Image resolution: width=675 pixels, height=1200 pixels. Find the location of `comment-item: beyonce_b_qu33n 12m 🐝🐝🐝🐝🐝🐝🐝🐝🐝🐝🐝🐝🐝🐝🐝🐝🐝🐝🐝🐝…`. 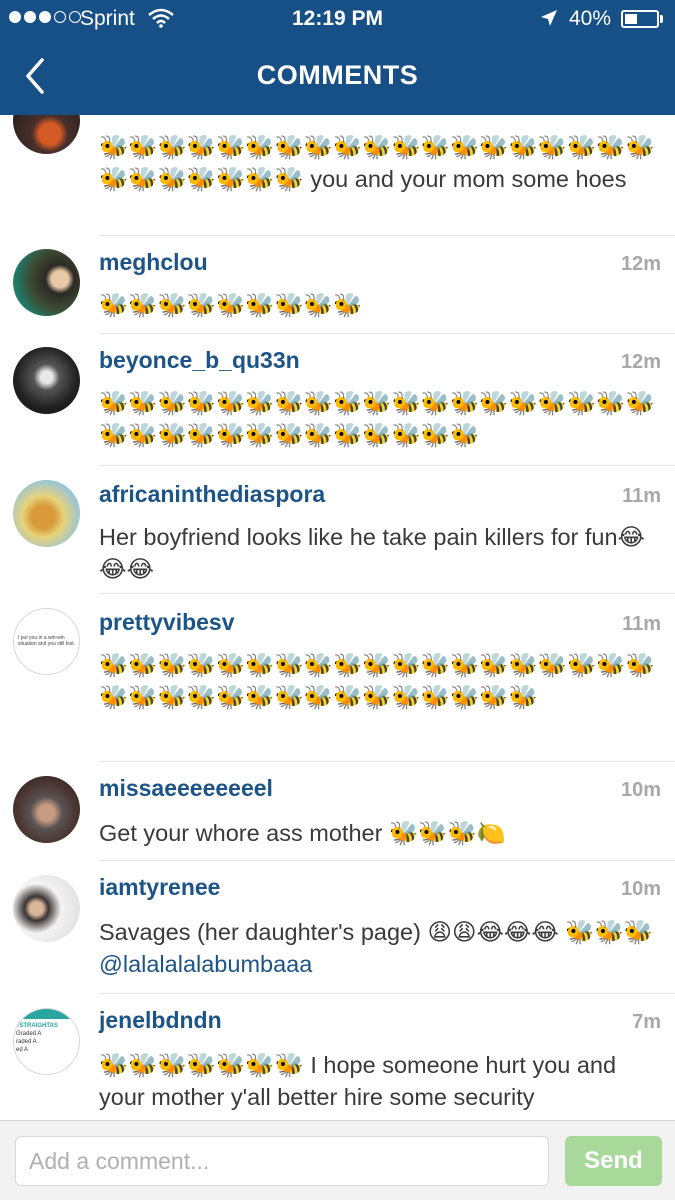

comment-item: beyonce_b_qu33n 12m 🐝🐝🐝🐝🐝🐝🐝🐝🐝🐝🐝🐝🐝🐝🐝🐝🐝🐝🐝🐝… is located at coordinates (337, 400).